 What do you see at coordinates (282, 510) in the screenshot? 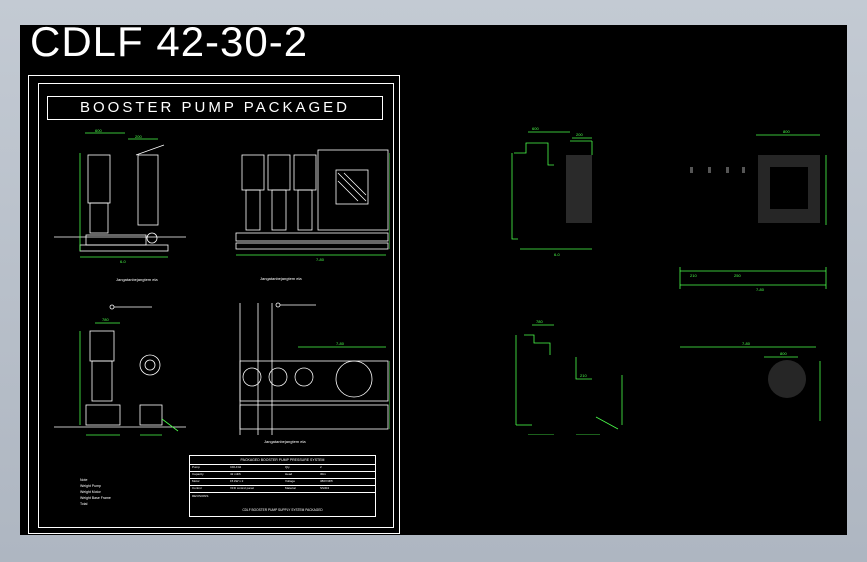
I see `title-block-description: CDLF BOOSTER PUMP SUPPLY SYSTEM PACKAGED` at bounding box center [282, 510].